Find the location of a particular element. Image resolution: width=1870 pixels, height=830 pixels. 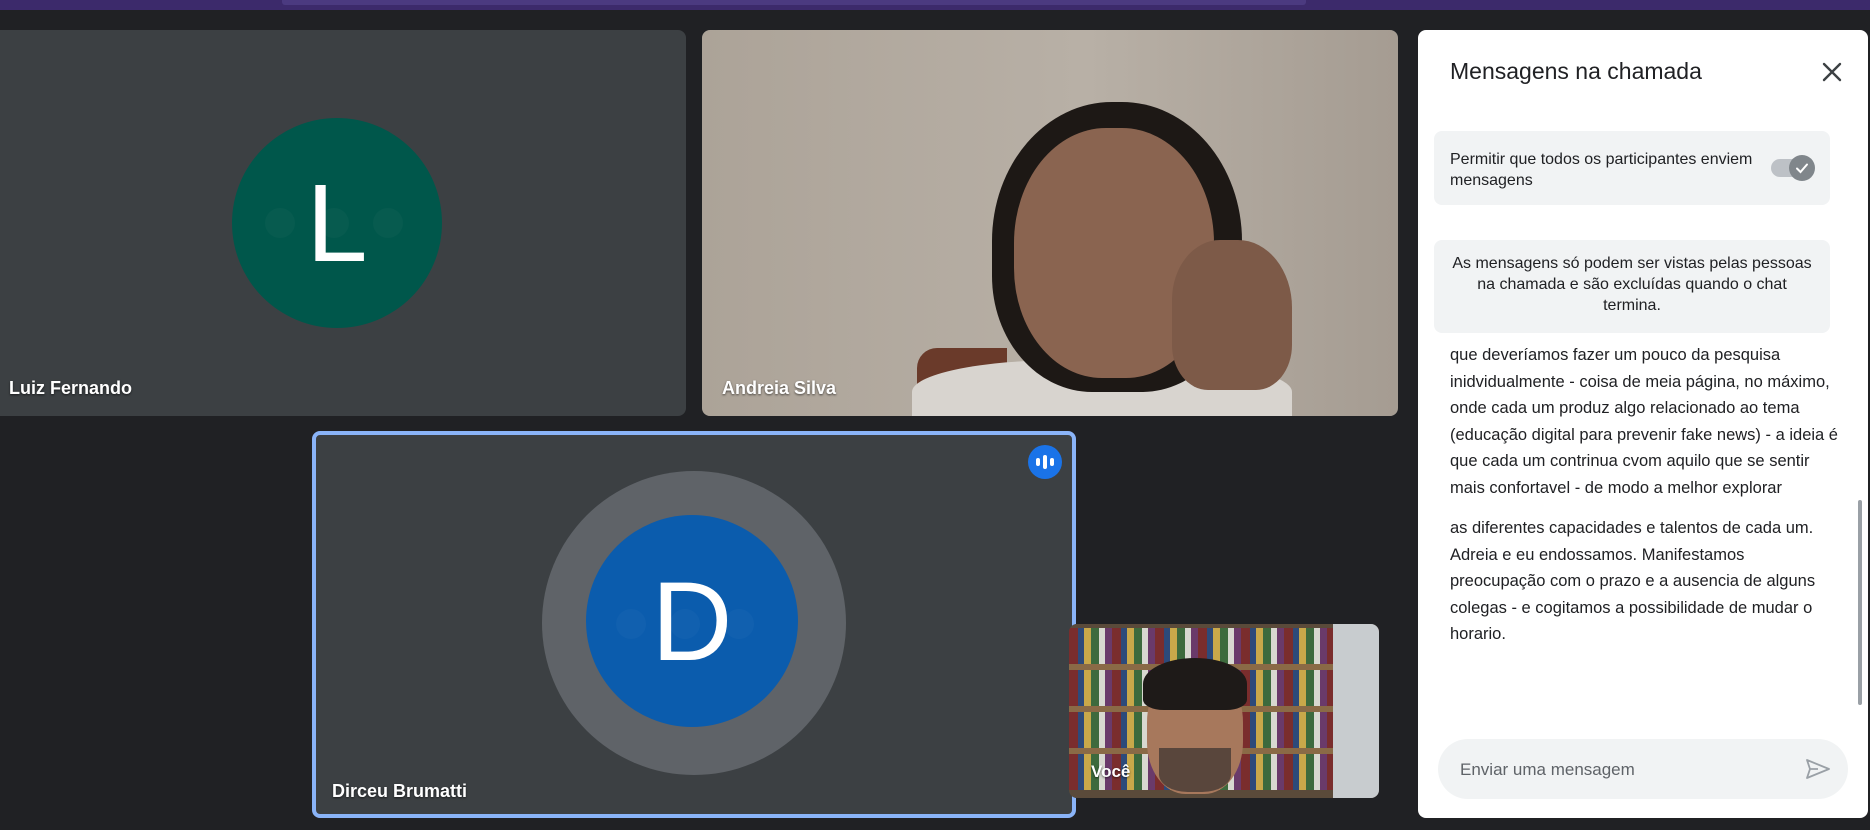

participant-name: Luiz Fernando is located at coordinates (70, 388).